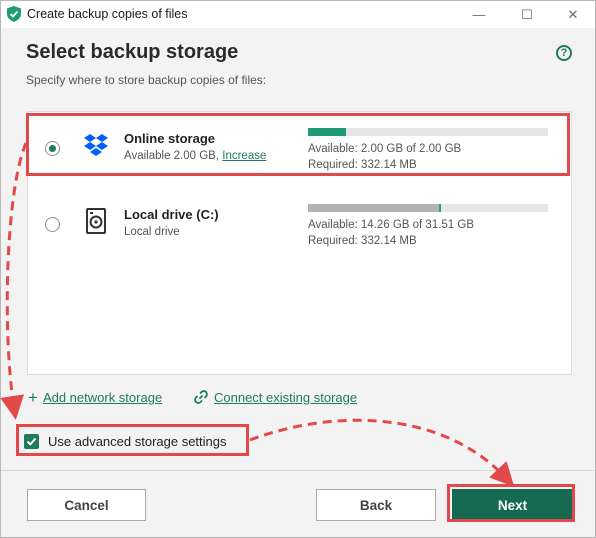 The image size is (596, 538). What do you see at coordinates (286, 397) in the screenshot?
I see `connect-existing-storage-label: Connect existing storage` at bounding box center [286, 397].